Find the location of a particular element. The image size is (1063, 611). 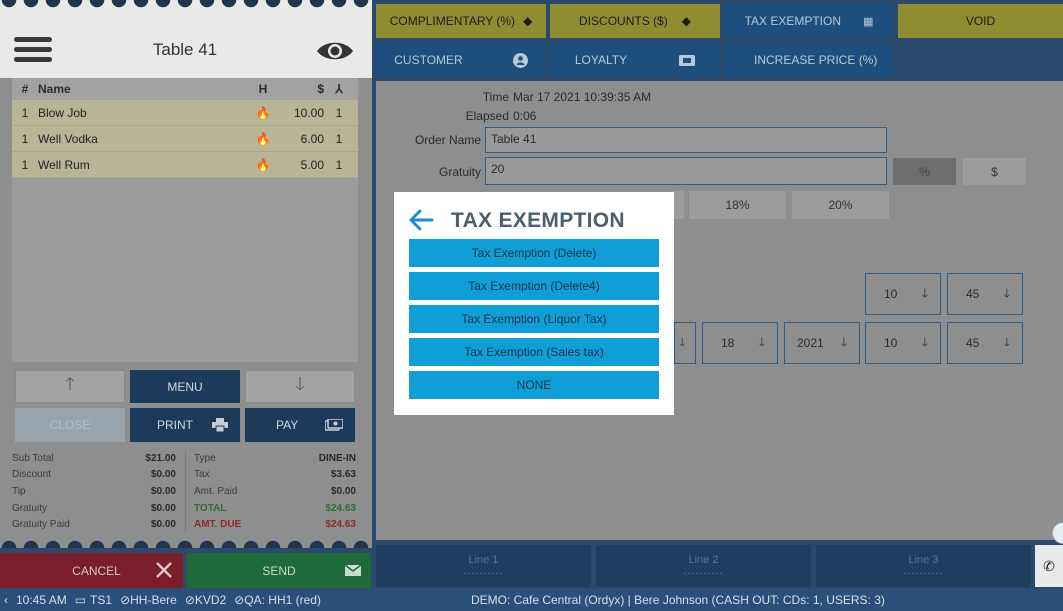

card-icon is located at coordinates (687, 60).